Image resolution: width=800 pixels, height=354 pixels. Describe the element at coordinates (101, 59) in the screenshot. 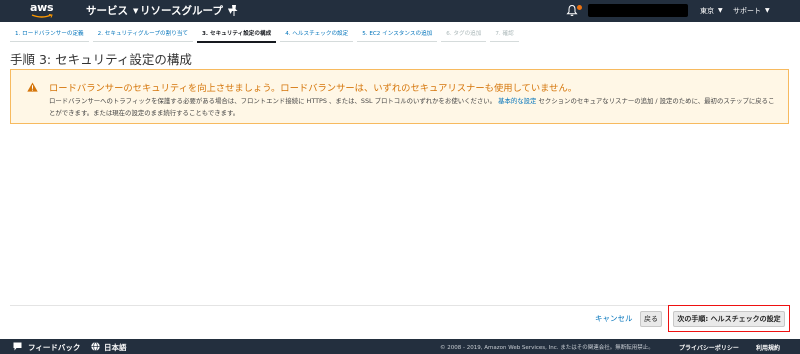

I see `page-title: 手順 3: セキュリティ設定の構成` at that location.